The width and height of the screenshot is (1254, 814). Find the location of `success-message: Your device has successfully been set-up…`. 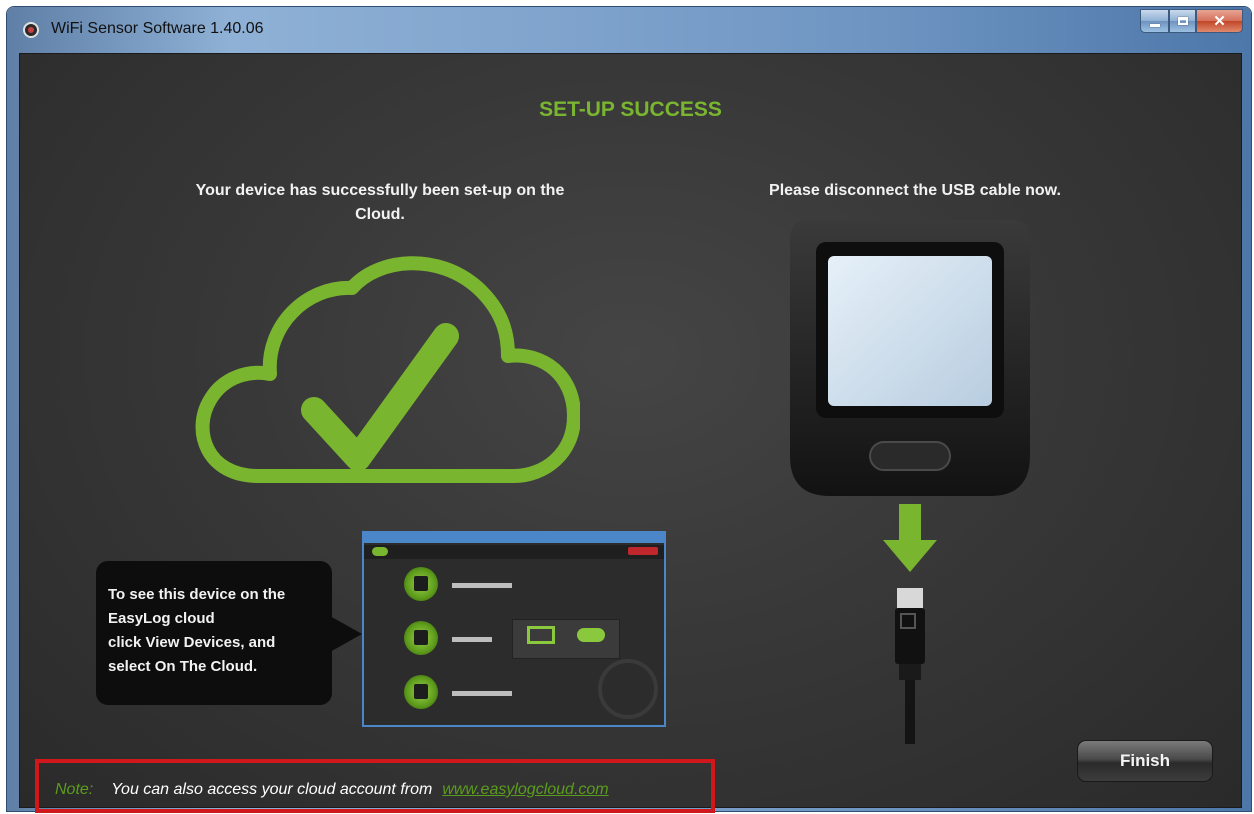

success-message: Your device has successfully been set-up… is located at coordinates (380, 202).